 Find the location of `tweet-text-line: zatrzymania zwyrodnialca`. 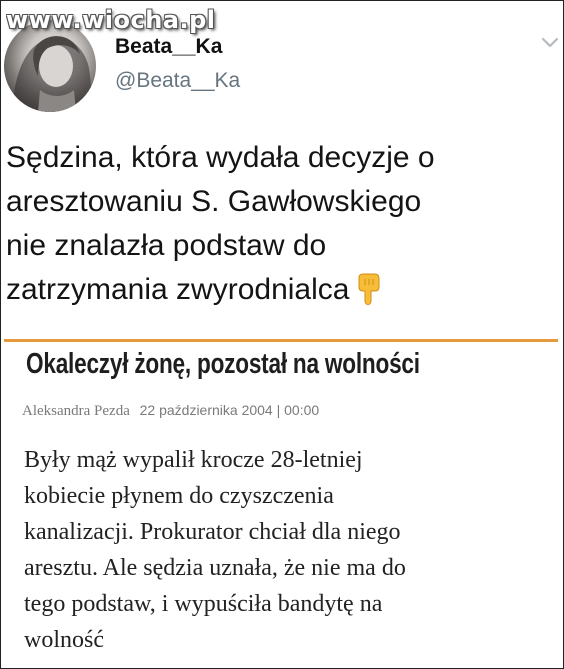

tweet-text-line: zatrzymania zwyrodnialca is located at coordinates (281, 290).